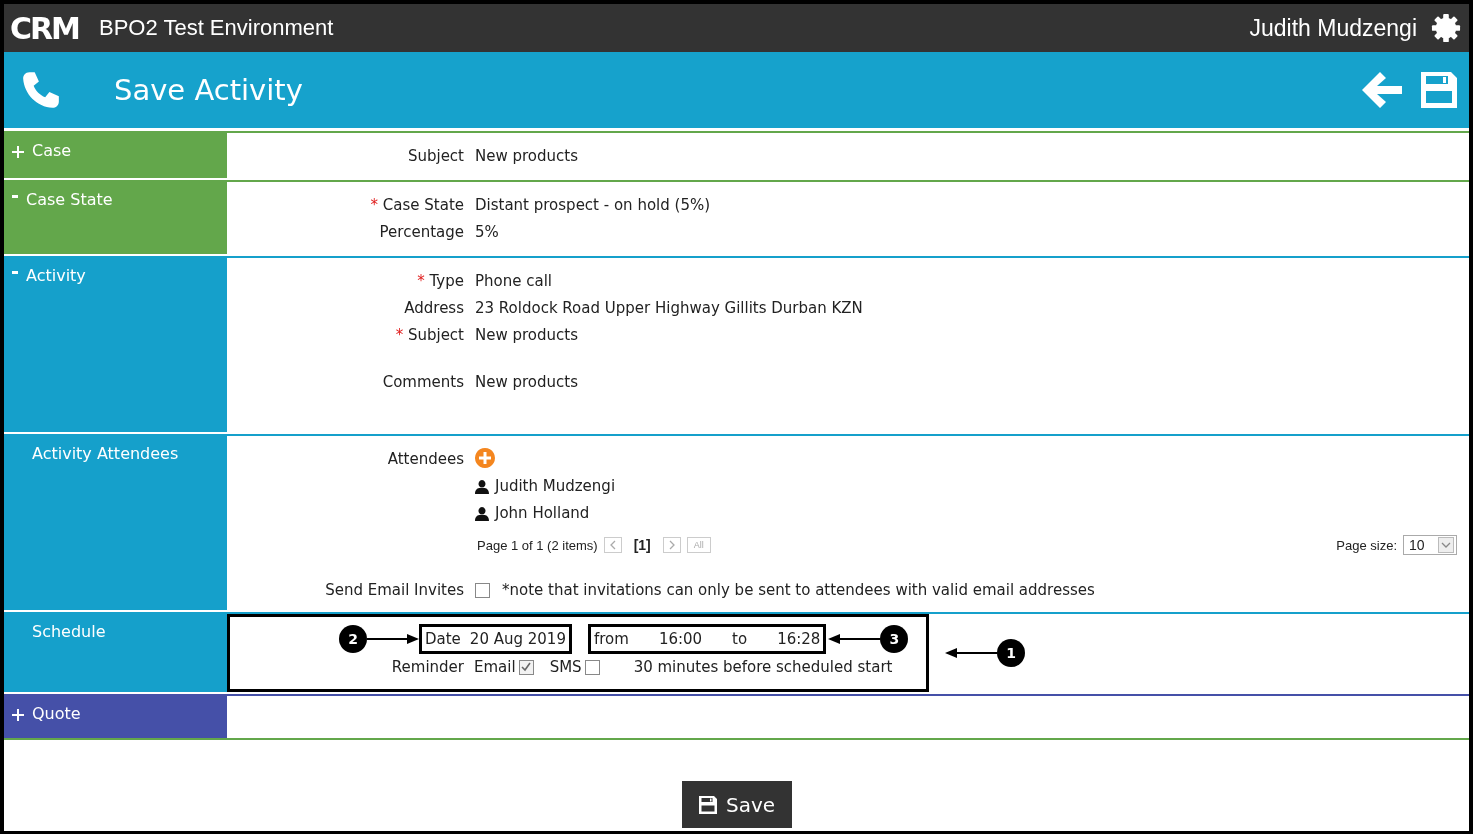 The height and width of the screenshot is (834, 1473). I want to click on field-label: Reminder, so click(427, 667).